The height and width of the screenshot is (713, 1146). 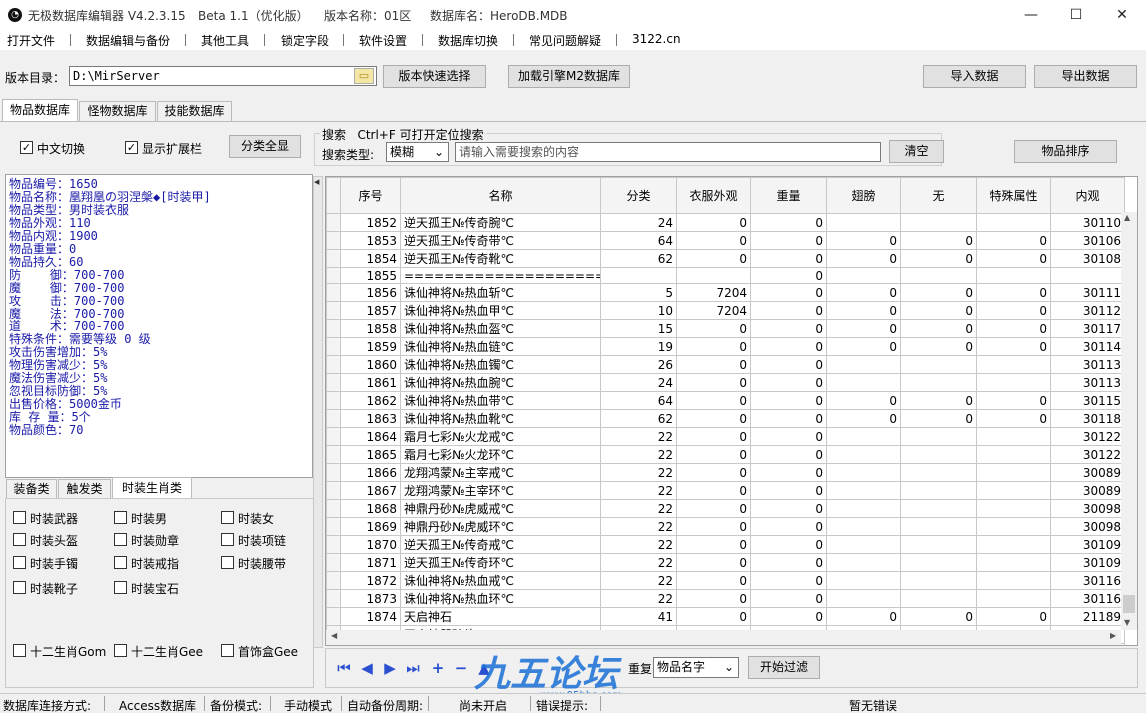 What do you see at coordinates (725, 364) in the screenshot?
I see `table-row: 1860 诛仙神将№热血镯℃ 26 0 0 30113` at bounding box center [725, 364].